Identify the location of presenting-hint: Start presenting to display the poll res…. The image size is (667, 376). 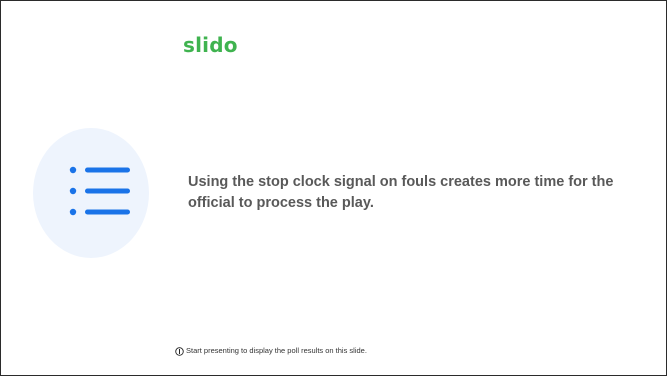
(271, 351).